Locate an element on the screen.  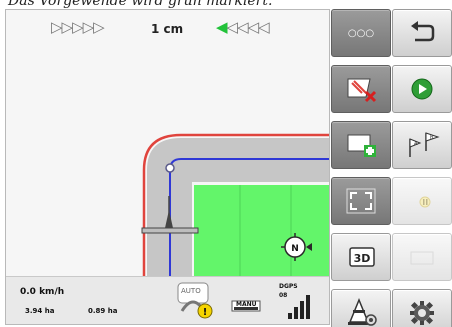
back-button is located at coordinates (422, 33).